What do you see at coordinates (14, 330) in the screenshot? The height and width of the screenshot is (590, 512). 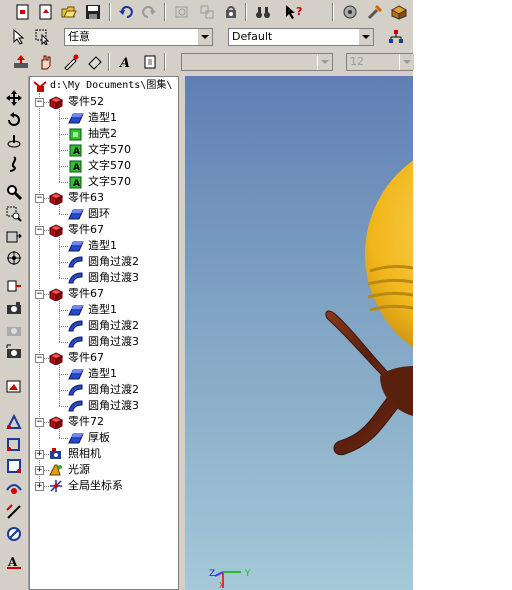 I see `camera-disabled-icon` at bounding box center [14, 330].